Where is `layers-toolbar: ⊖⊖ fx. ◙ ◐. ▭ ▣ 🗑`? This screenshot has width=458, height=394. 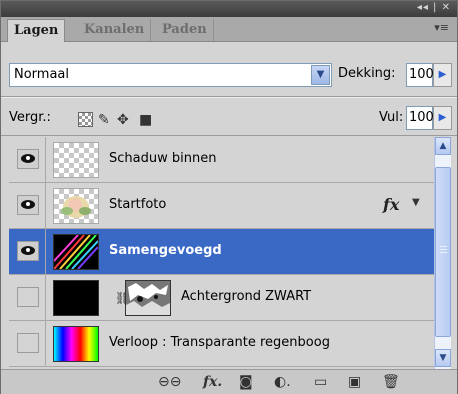
layers-toolbar: ⊖⊖ fx. ◙ ◐. ▭ ▣ 🗑 is located at coordinates (229, 381).